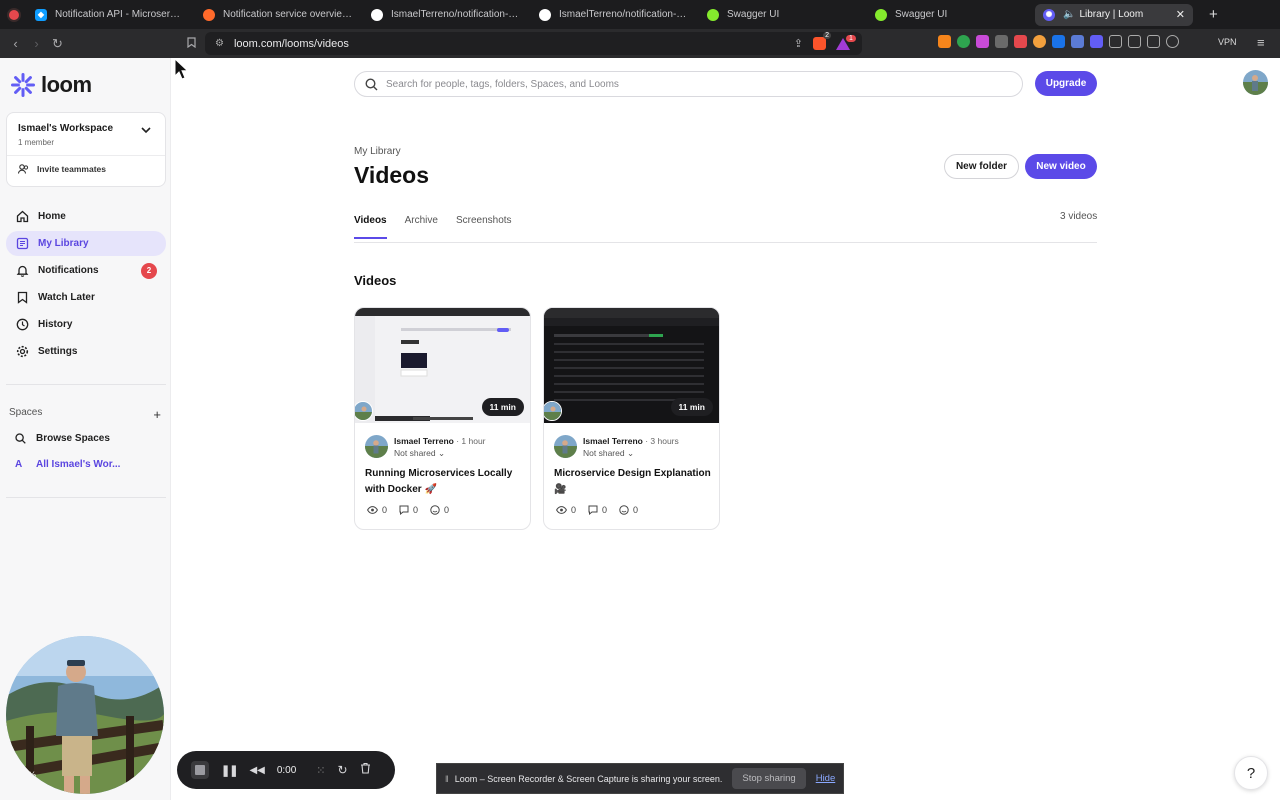 This screenshot has height=800, width=1280. Describe the element at coordinates (846, 42) in the screenshot. I see `brave-rewards-icon: 1` at that location.